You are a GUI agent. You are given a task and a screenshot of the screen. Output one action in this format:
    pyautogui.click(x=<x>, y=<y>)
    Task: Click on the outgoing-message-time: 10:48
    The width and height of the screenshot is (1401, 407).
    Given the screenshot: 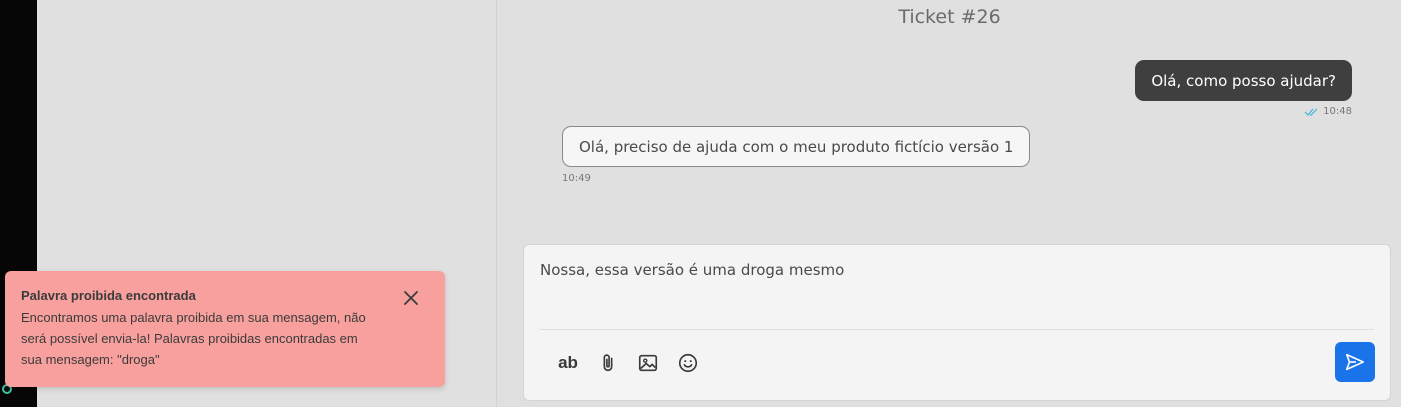 What is the action you would take?
    pyautogui.click(x=1337, y=111)
    